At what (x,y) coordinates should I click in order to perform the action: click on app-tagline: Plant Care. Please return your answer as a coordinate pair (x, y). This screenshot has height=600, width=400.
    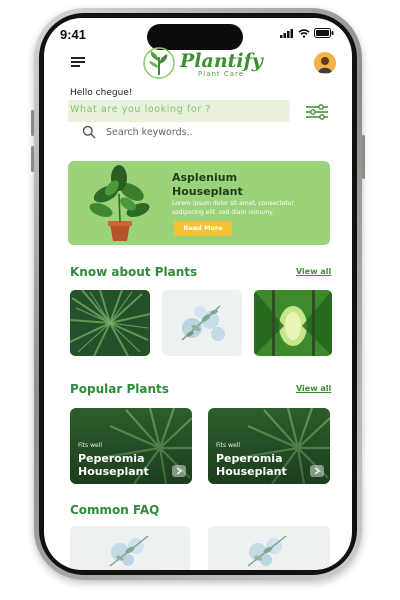
    Looking at the image, I should click on (221, 74).